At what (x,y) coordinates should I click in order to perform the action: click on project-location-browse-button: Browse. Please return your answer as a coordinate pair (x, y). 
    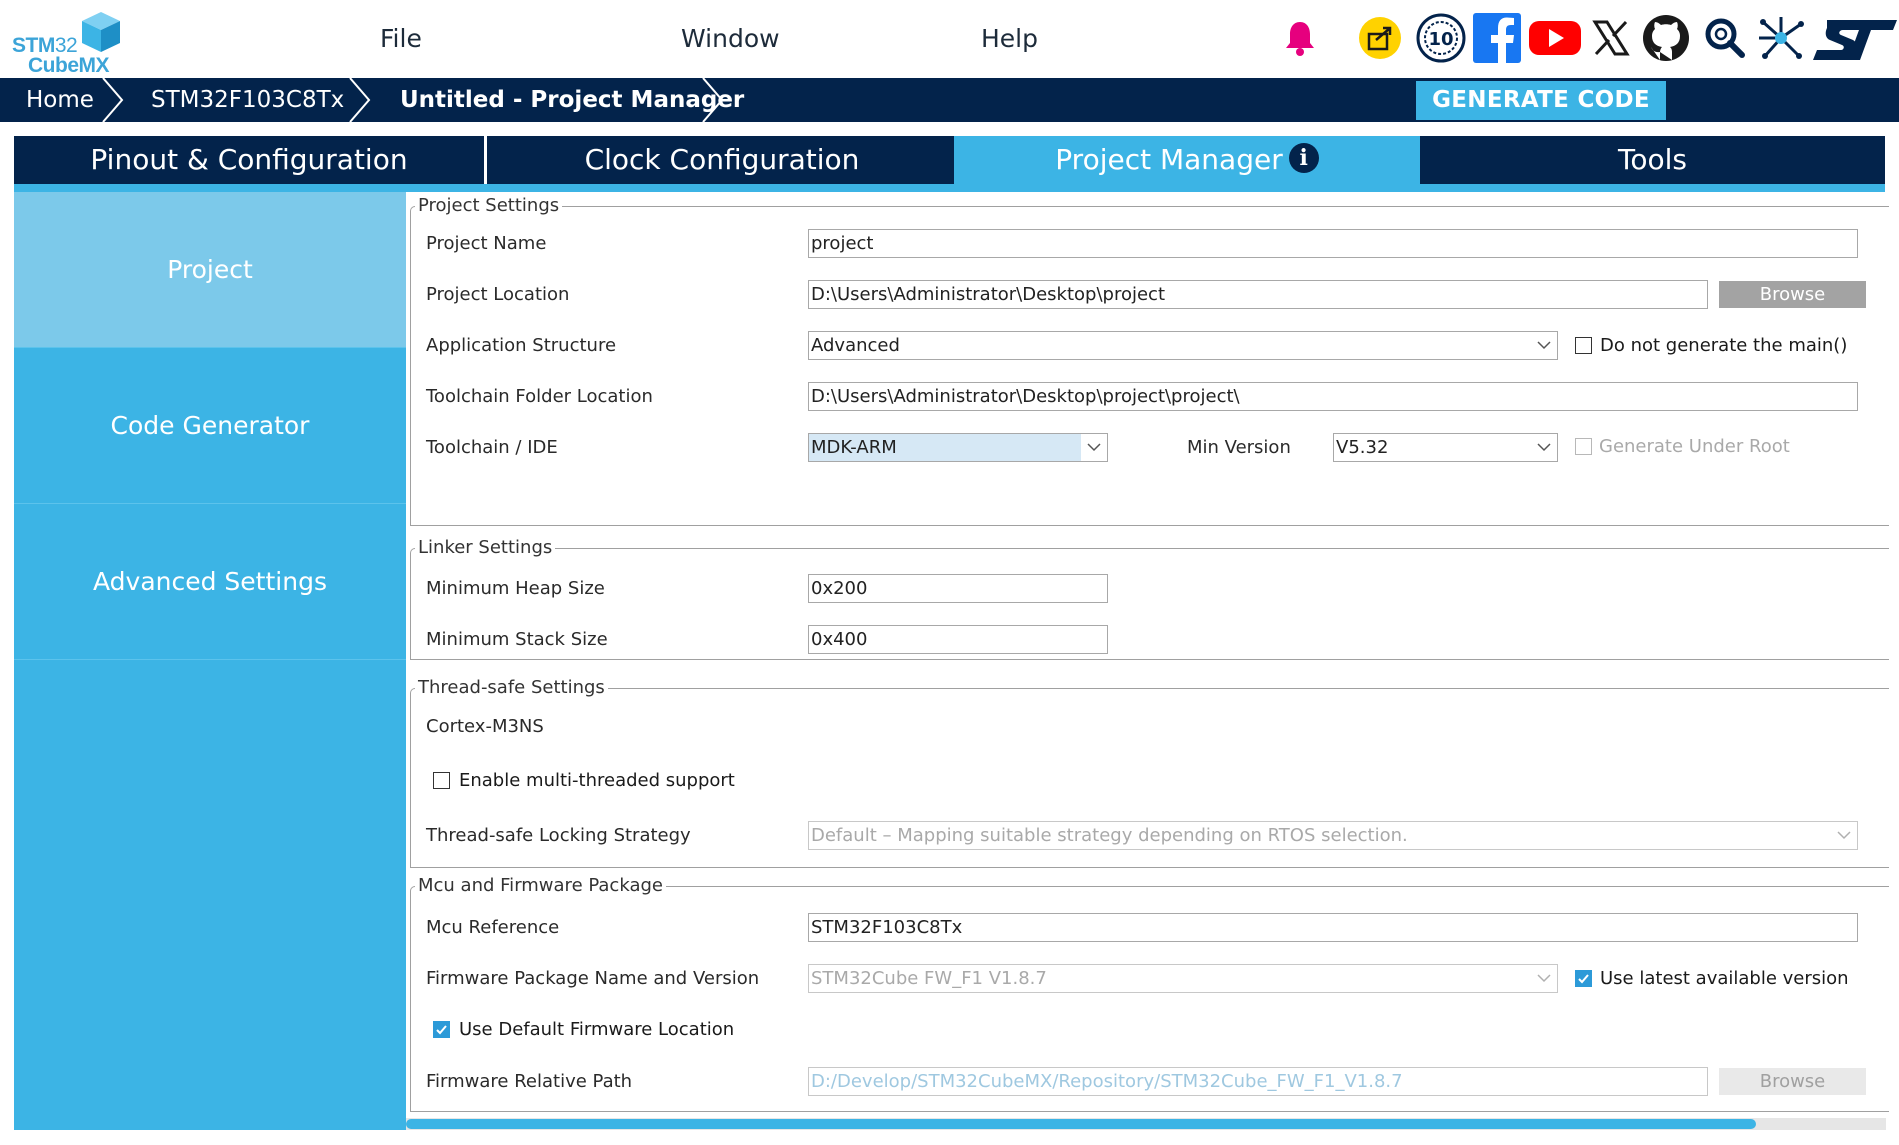
    Looking at the image, I should click on (1792, 294).